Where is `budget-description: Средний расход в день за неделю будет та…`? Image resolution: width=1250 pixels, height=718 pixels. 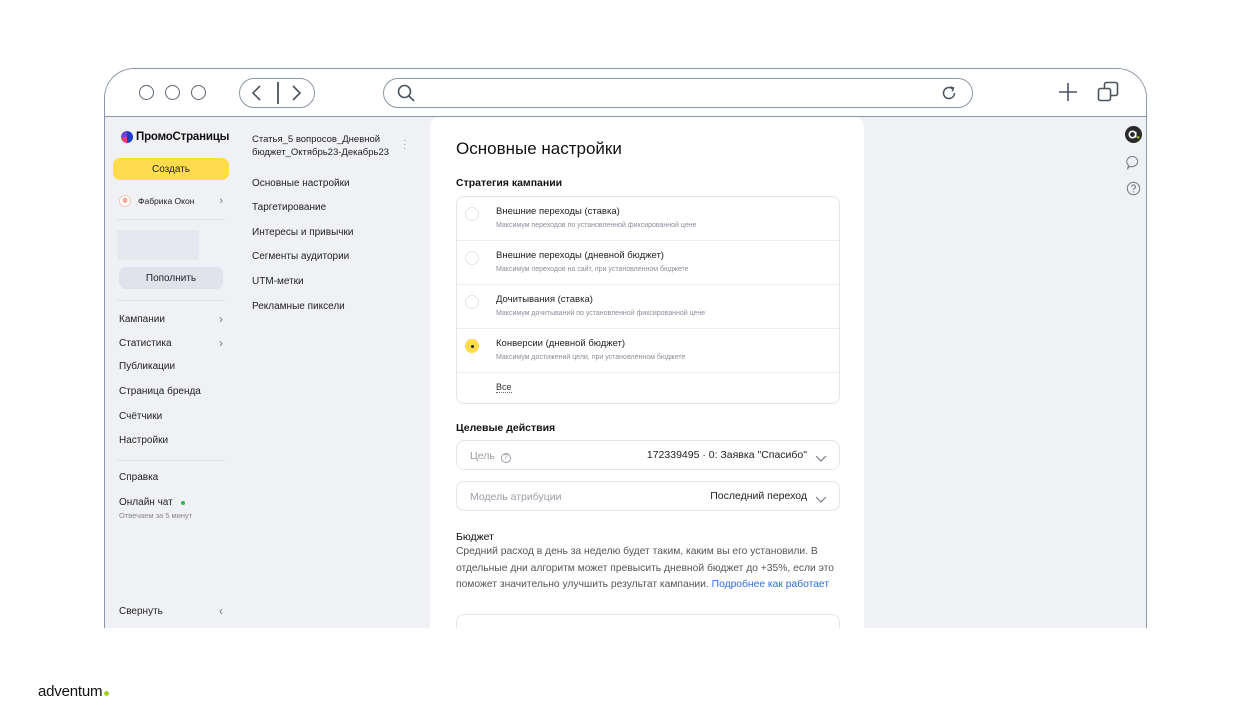 budget-description: Средний расход в день за неделю будет та… is located at coordinates (651, 569).